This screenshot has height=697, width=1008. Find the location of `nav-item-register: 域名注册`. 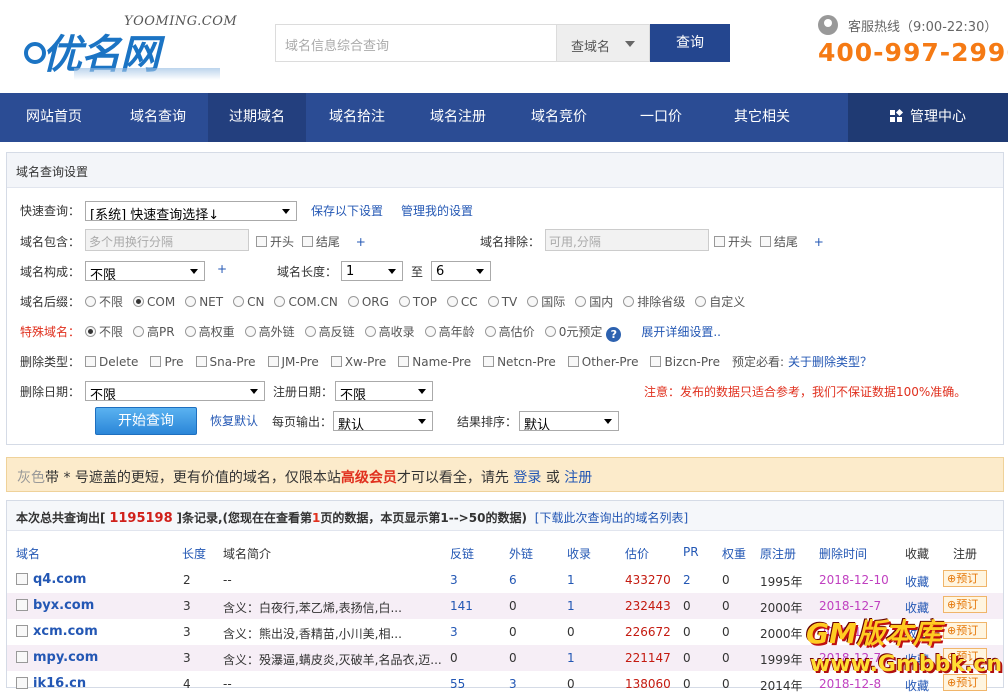

nav-item-register: 域名注册 is located at coordinates (458, 117).